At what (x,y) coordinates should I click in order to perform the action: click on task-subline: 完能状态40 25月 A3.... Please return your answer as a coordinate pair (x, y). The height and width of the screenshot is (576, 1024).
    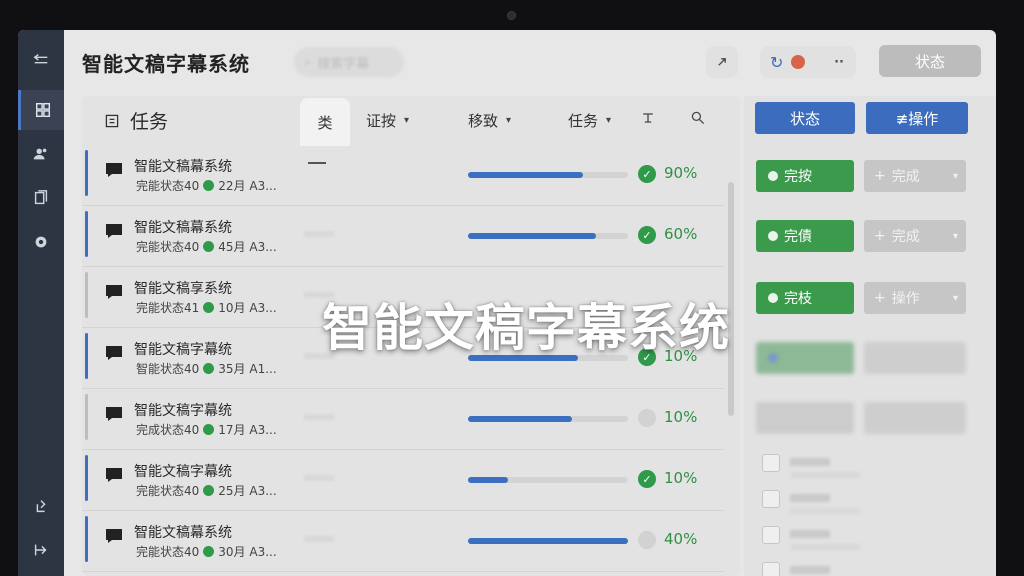
    Looking at the image, I should click on (206, 490).